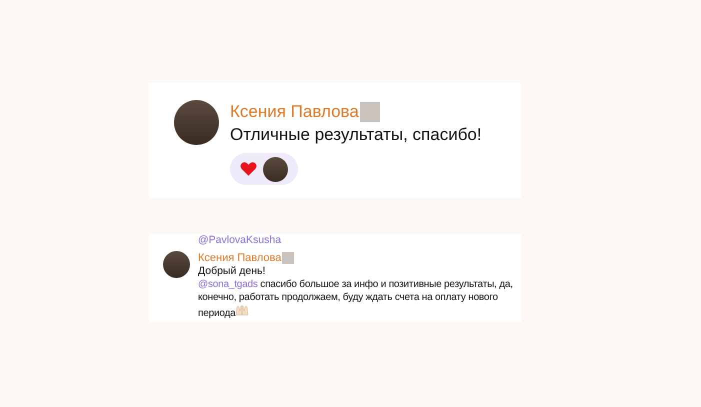 The height and width of the screenshot is (407, 701). Describe the element at coordinates (240, 240) in the screenshot. I see `quoted-username: @PavlovaKsusha` at that location.